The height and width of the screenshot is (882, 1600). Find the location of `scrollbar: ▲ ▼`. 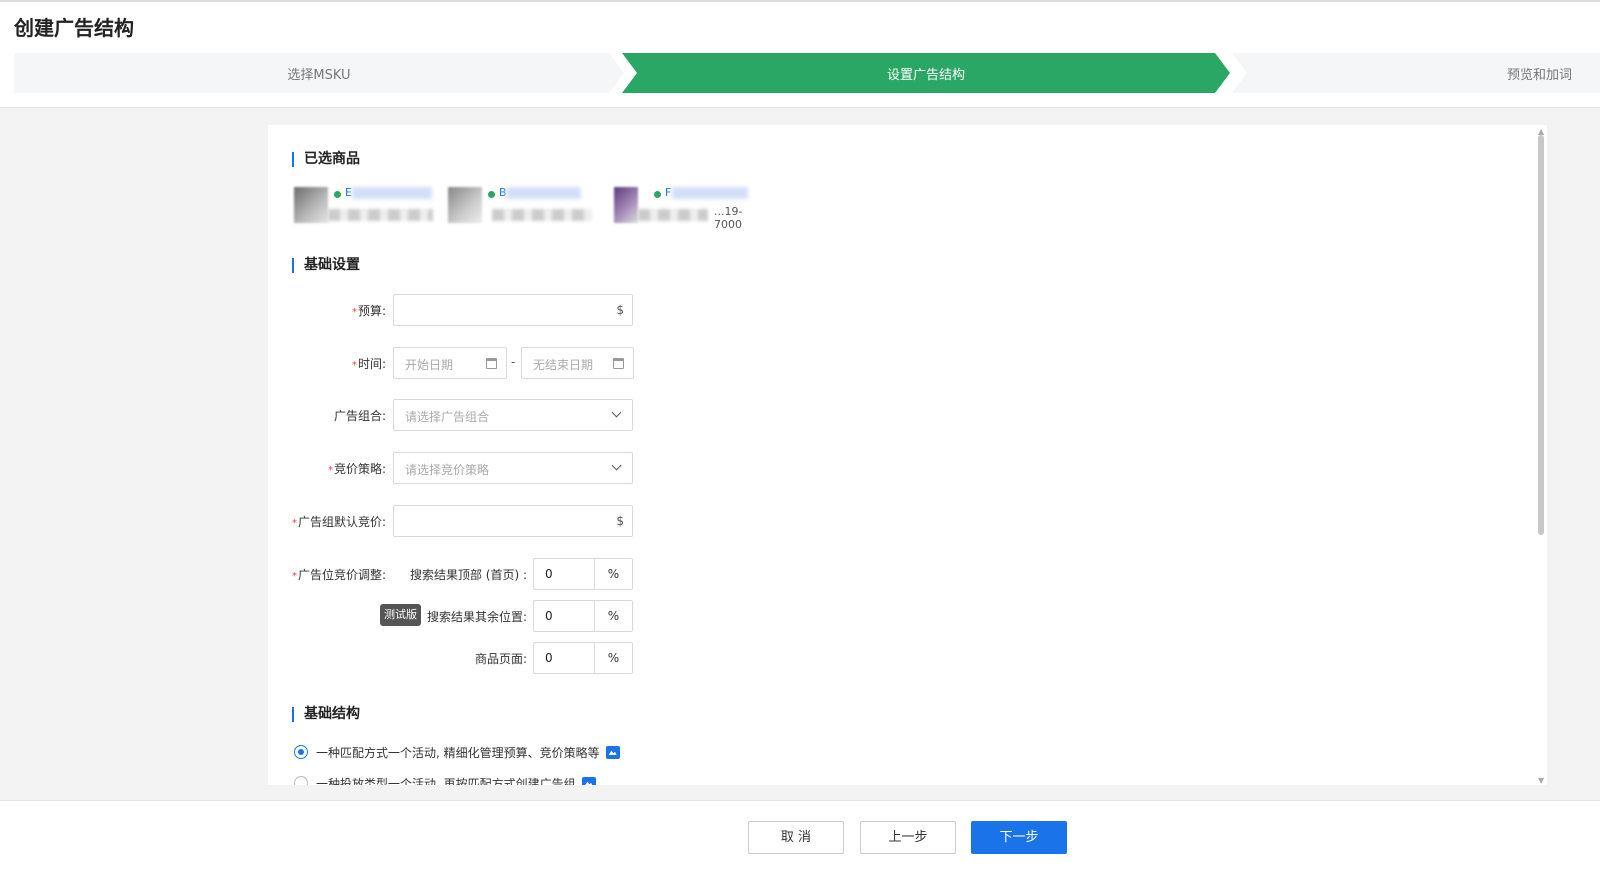

scrollbar: ▲ ▼ is located at coordinates (1541, 455).